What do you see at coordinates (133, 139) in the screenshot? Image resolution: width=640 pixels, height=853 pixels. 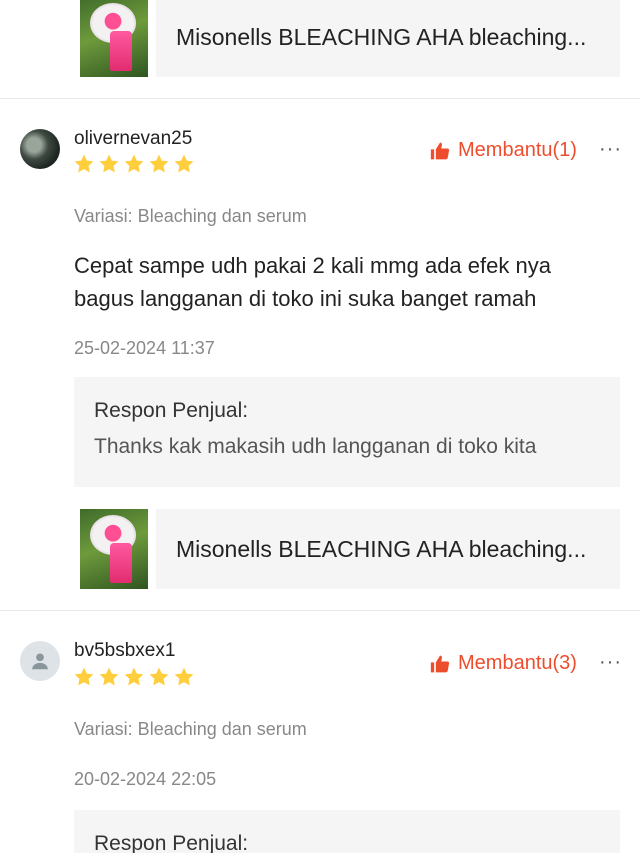 I see `review-username: olivernevan25` at bounding box center [133, 139].